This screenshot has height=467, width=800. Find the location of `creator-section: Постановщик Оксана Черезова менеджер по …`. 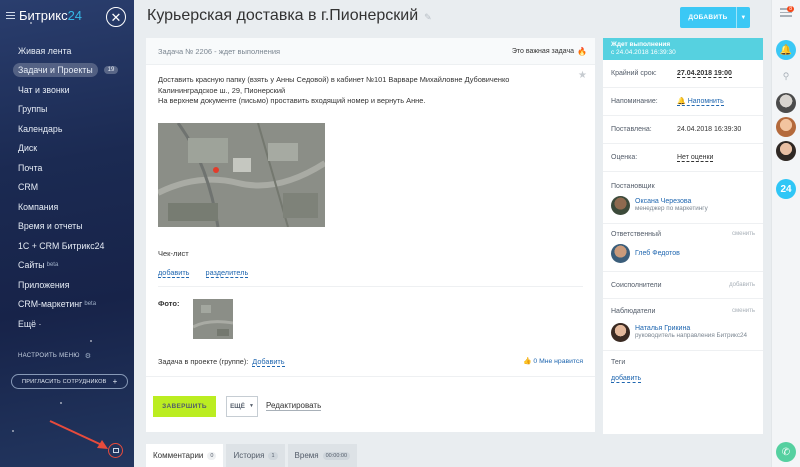

creator-section: Постановщик Оксана Черезова менеджер по … is located at coordinates (683, 198).